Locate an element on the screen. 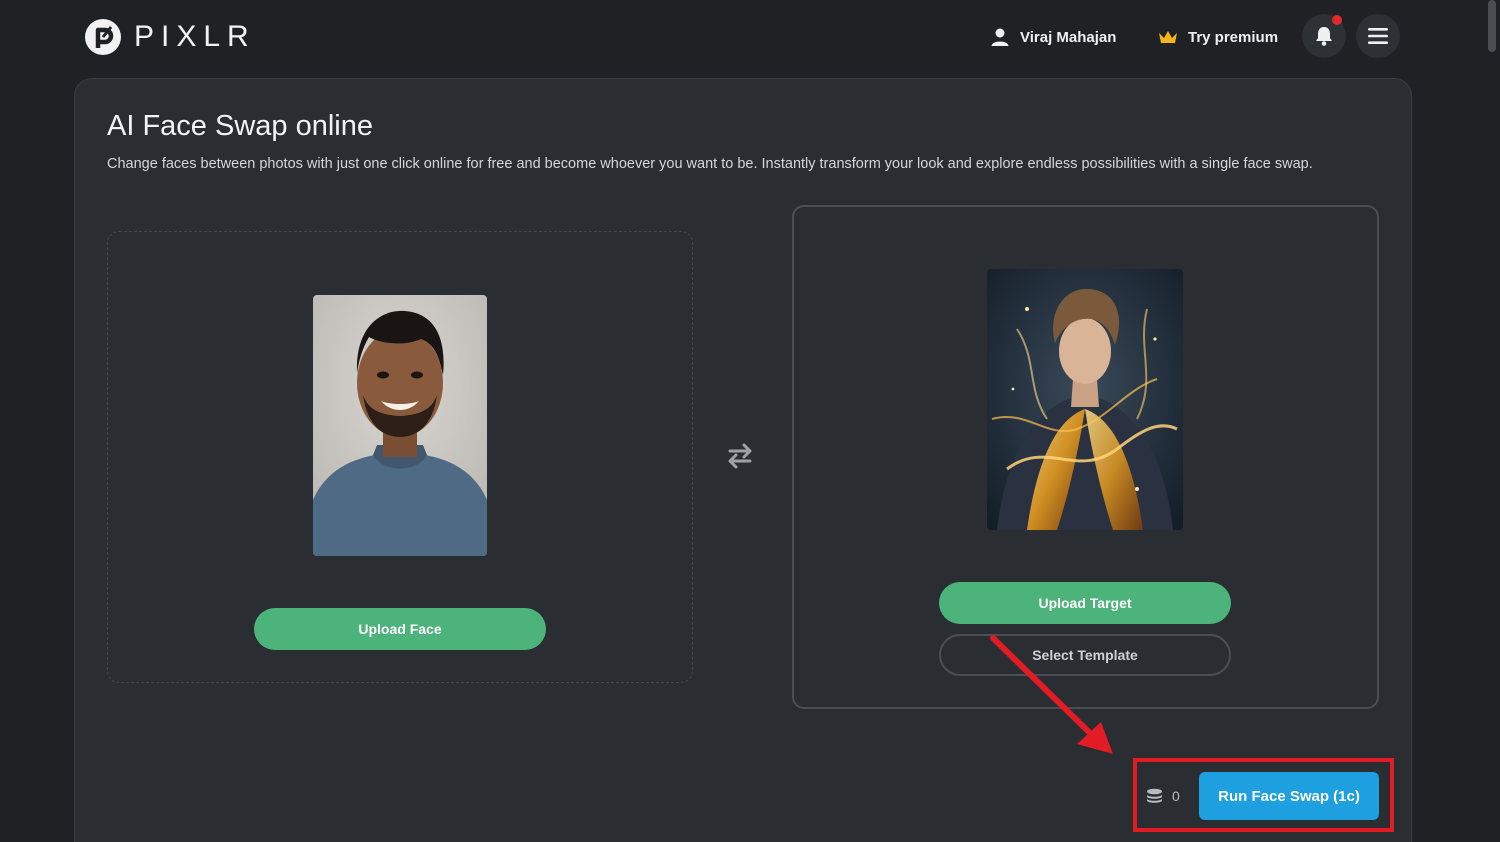 This screenshot has width=1500, height=842. hamburger-menu-icon is located at coordinates (1378, 36).